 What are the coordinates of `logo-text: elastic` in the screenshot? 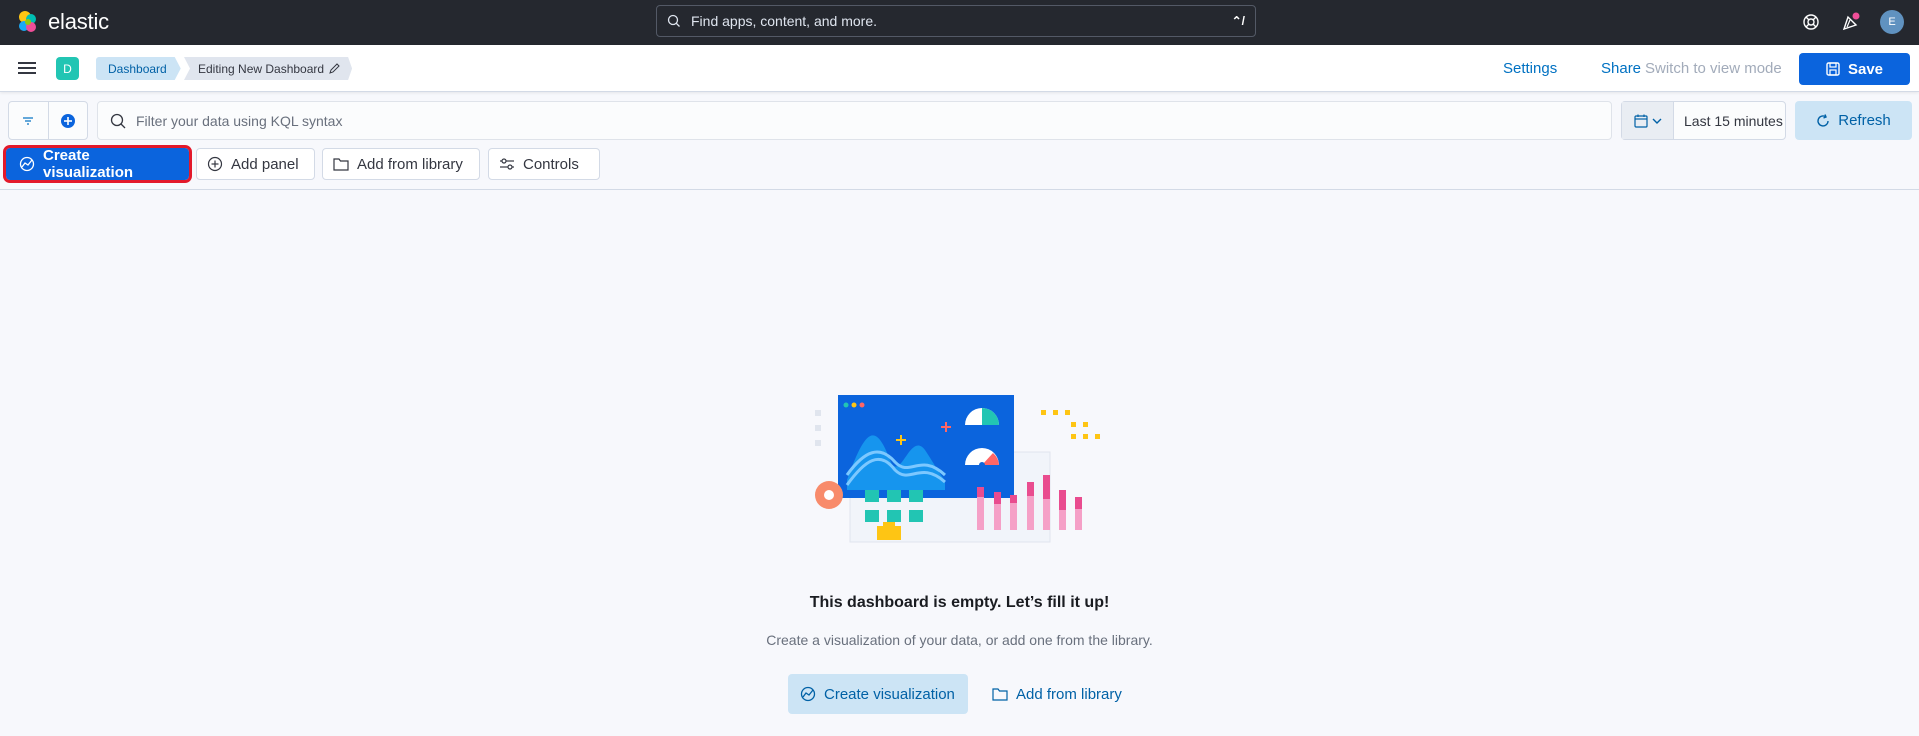 It's located at (78, 21).